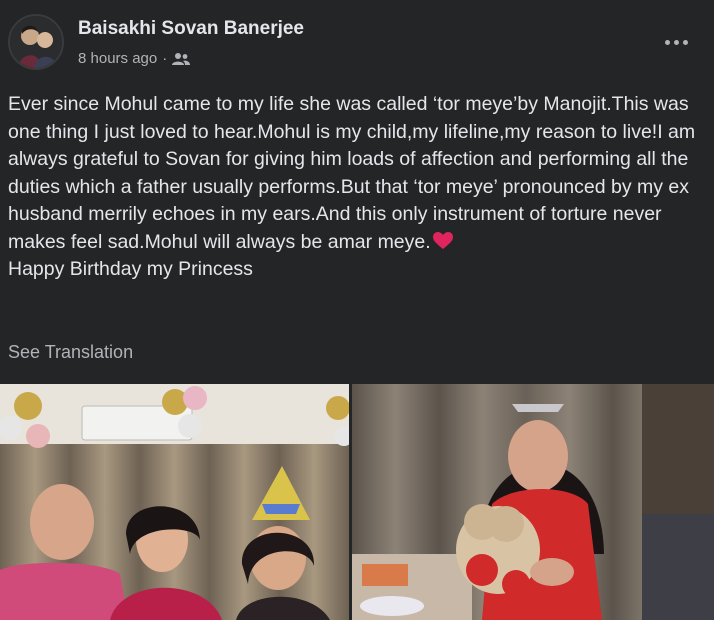  I want to click on profile-avatar, so click(36, 42).